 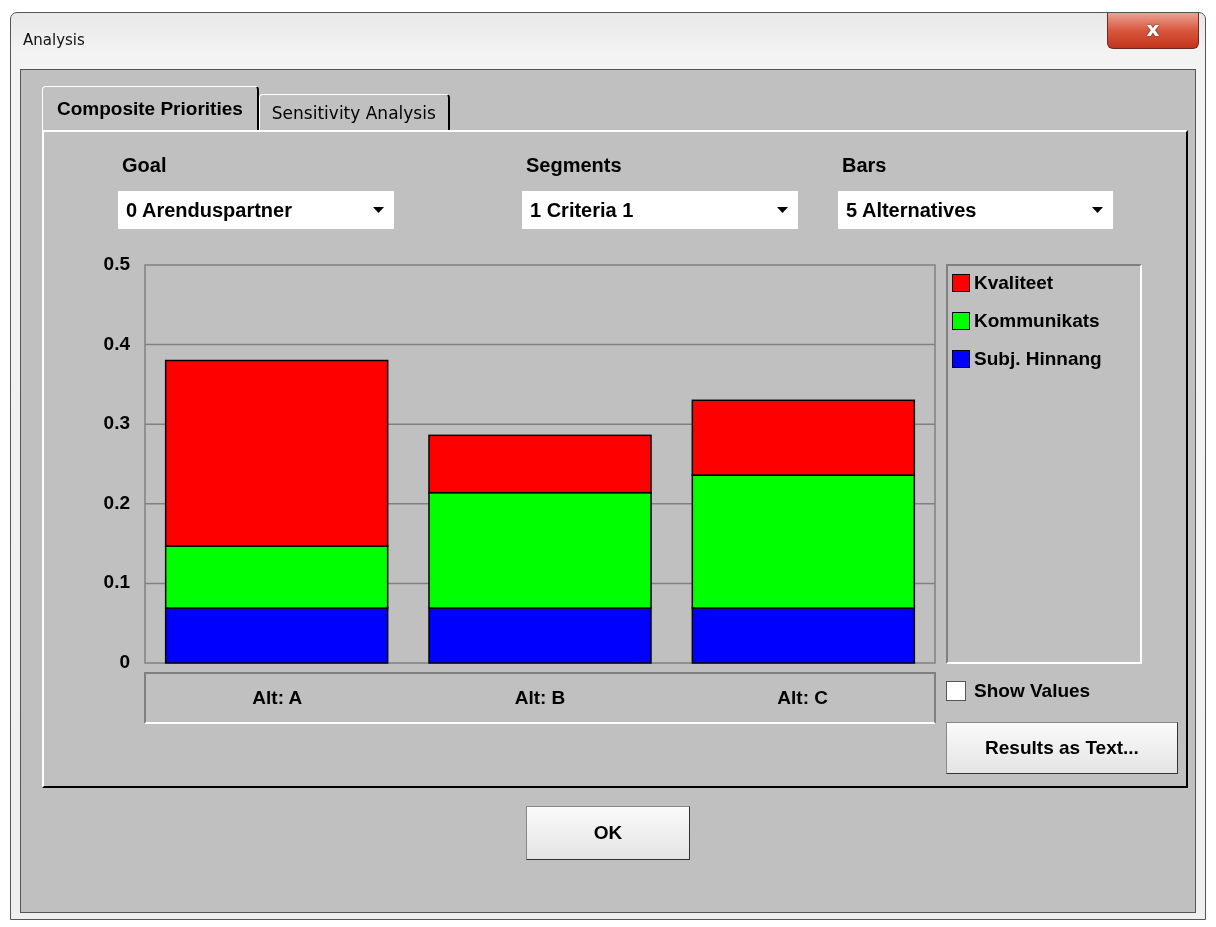 I want to click on dropdown: 5 Alternatives, so click(x=975, y=210).